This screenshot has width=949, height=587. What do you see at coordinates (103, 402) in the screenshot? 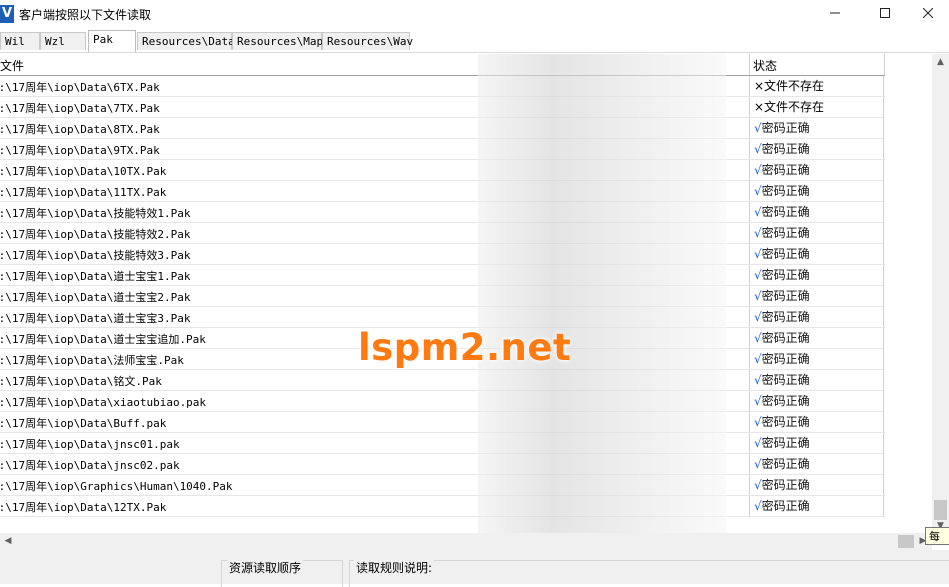
I see `file-path: D:\17周年\iop\Data\xiaotubiao.pak` at bounding box center [103, 402].